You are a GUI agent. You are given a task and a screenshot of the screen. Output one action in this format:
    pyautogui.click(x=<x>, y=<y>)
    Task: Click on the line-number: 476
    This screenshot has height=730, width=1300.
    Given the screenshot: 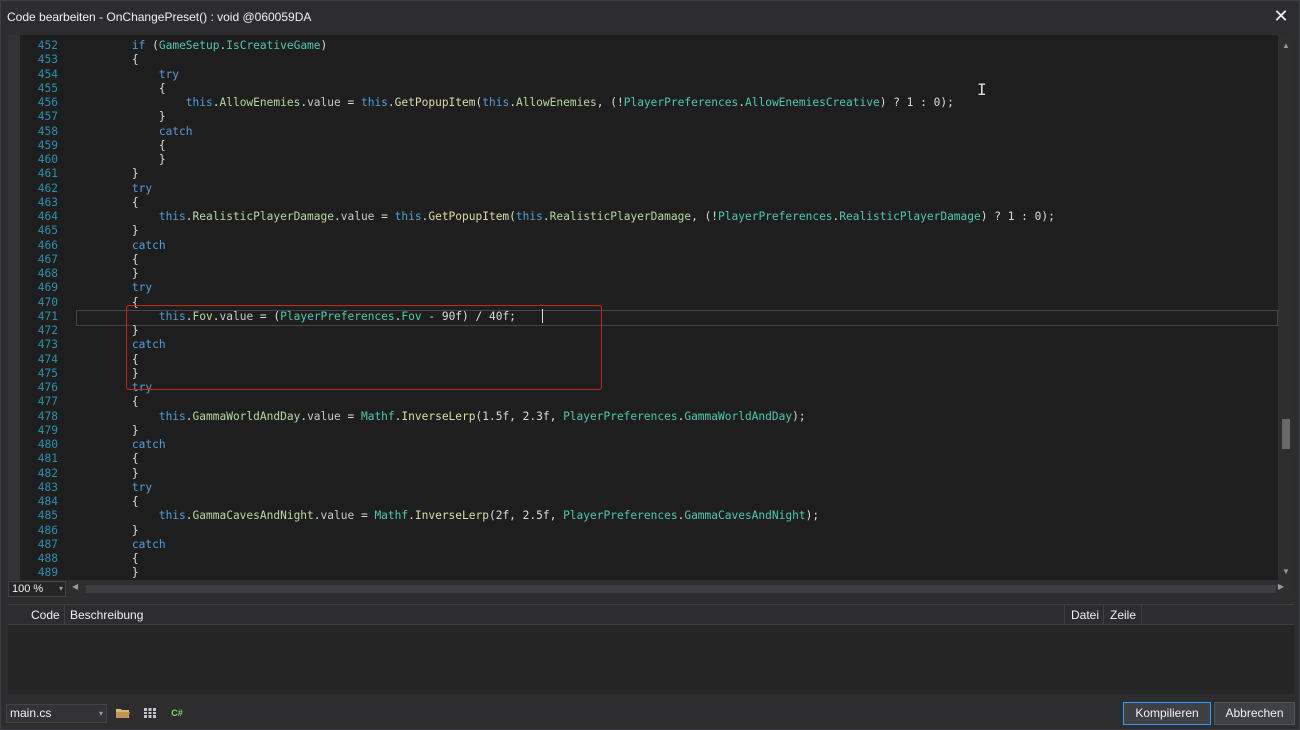 What is the action you would take?
    pyautogui.click(x=47, y=387)
    